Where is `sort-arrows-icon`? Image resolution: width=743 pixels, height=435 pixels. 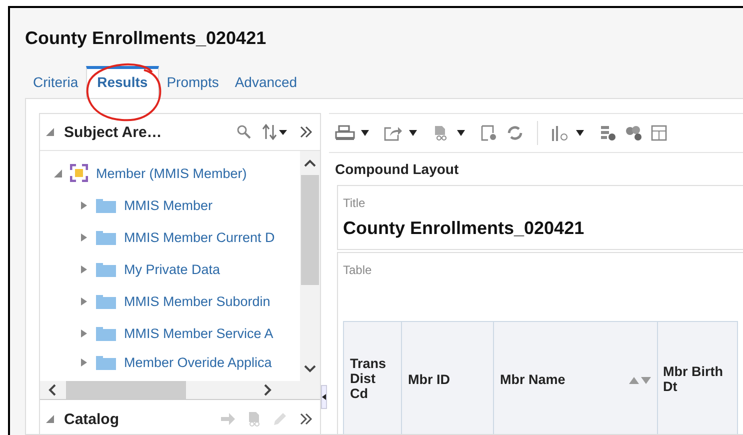 sort-arrows-icon is located at coordinates (640, 380).